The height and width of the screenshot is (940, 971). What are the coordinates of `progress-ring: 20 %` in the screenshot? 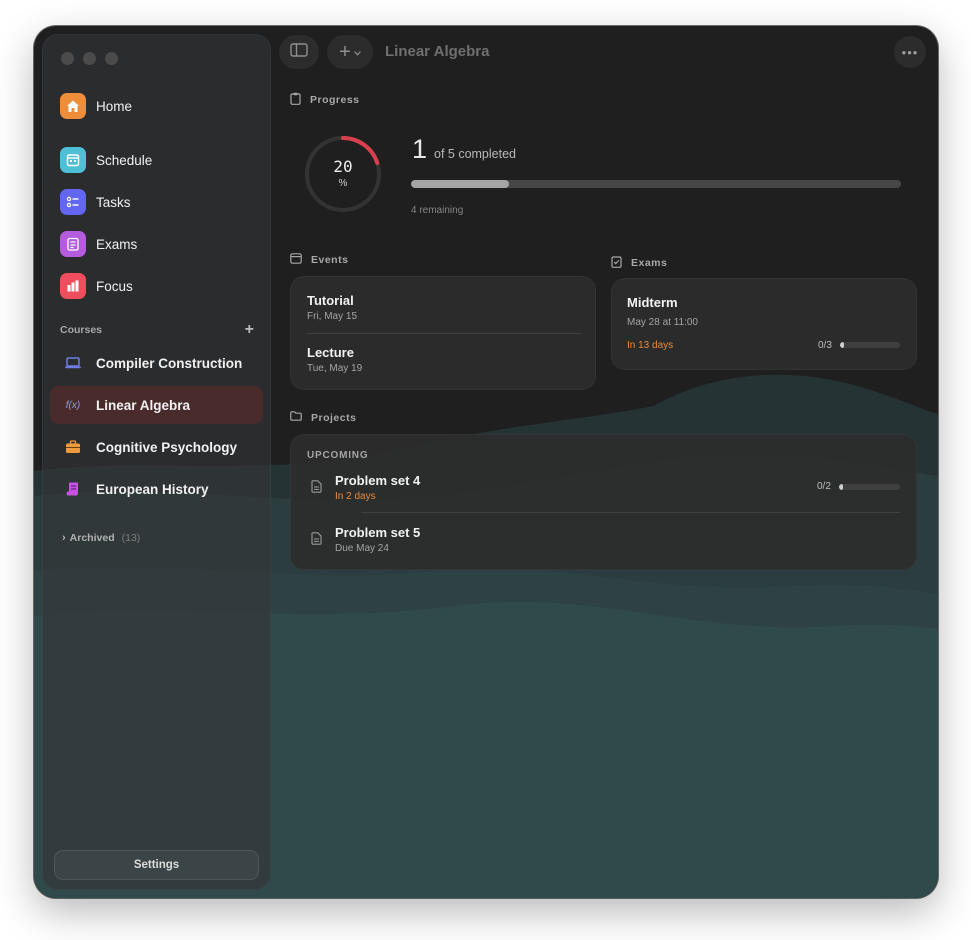 It's located at (343, 174).